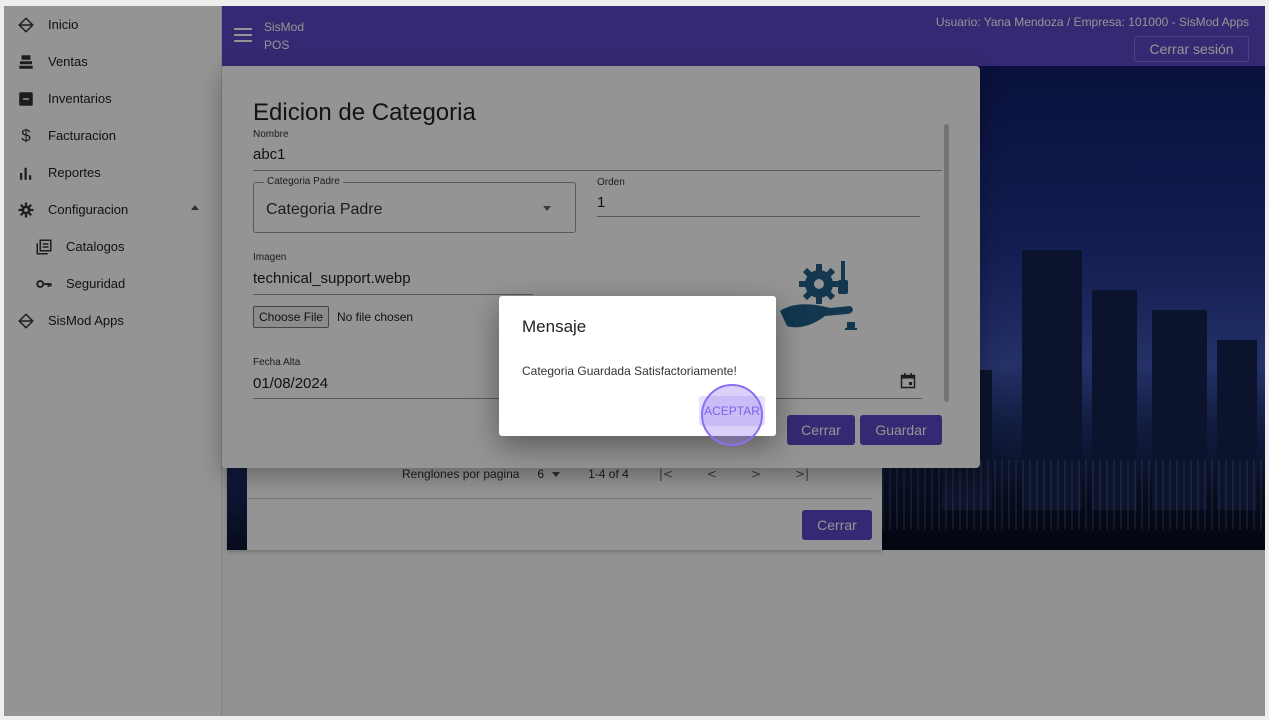 This screenshot has height=720, width=1269. I want to click on message-body: Categoria Guardada Satisfactoriamente!, so click(629, 371).